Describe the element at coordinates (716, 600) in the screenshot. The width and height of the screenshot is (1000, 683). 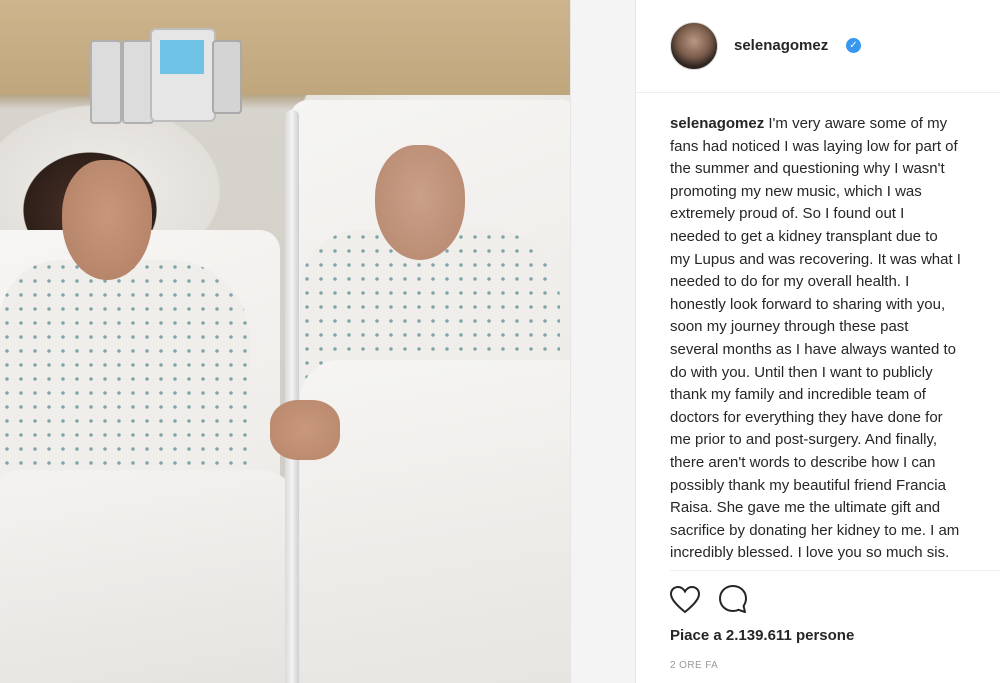
I see `action-bar` at that location.